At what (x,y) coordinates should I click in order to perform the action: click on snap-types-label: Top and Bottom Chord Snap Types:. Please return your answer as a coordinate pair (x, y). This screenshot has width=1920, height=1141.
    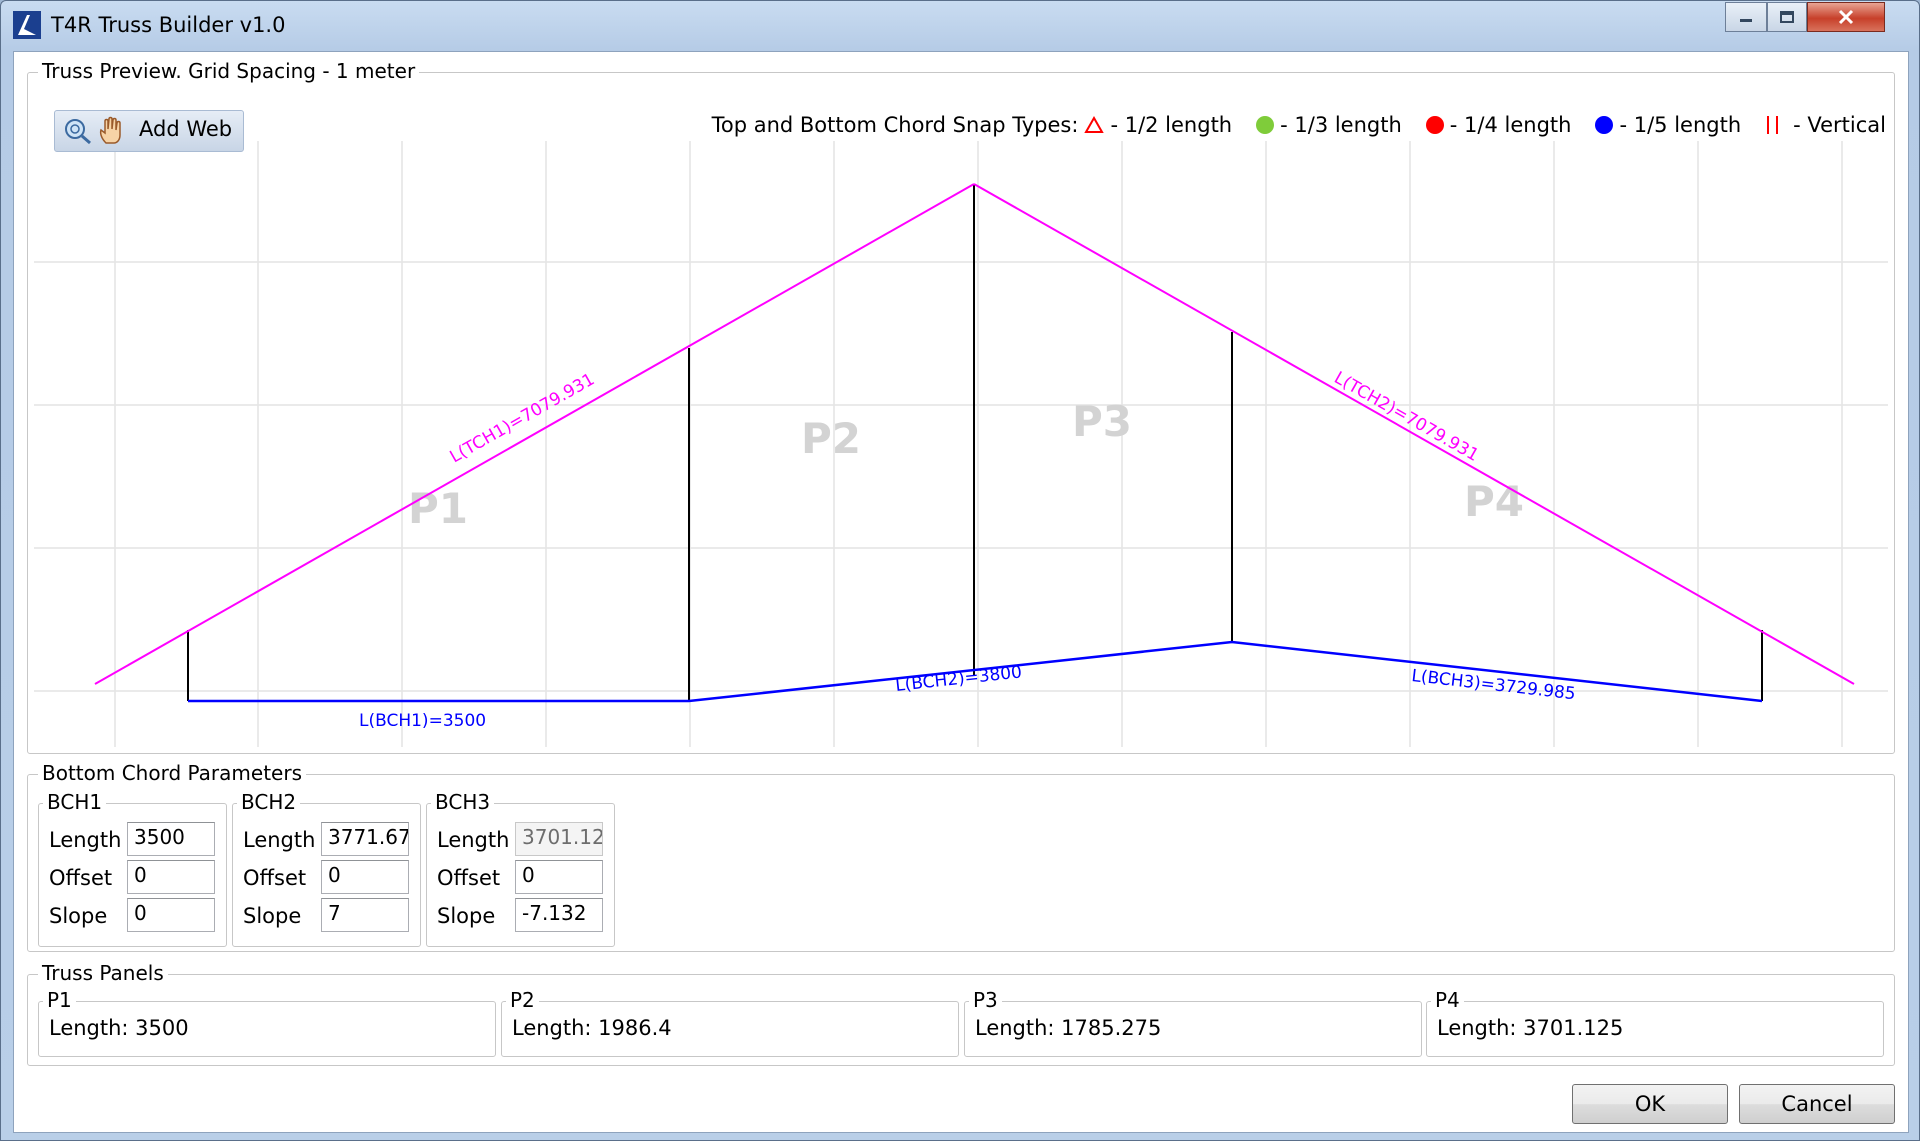
    Looking at the image, I should click on (895, 125).